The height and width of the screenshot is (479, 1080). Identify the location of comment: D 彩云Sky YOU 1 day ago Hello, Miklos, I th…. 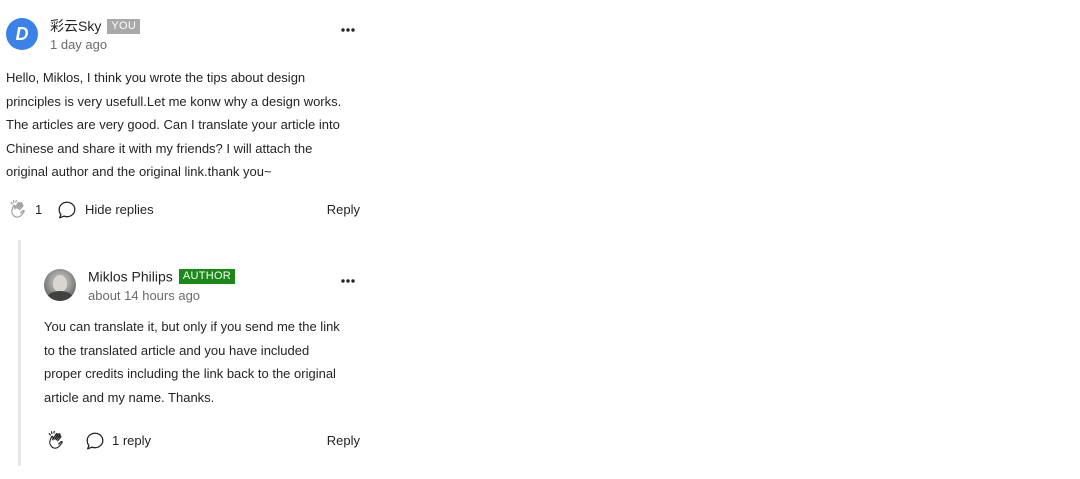
(184, 118).